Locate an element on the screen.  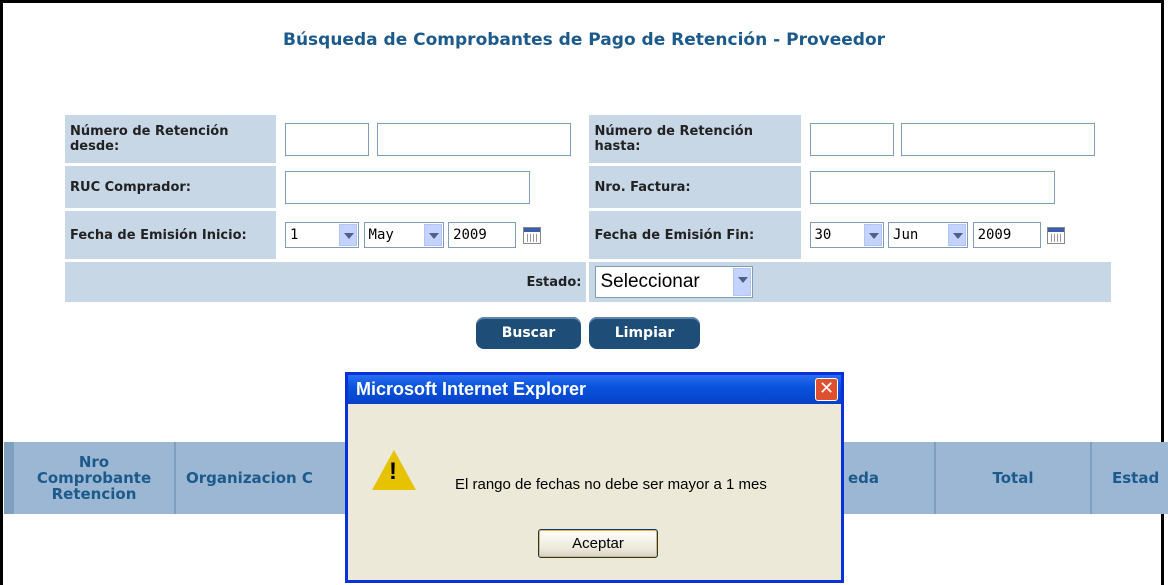
fecha-fin-day-select: 30 is located at coordinates (846, 235).